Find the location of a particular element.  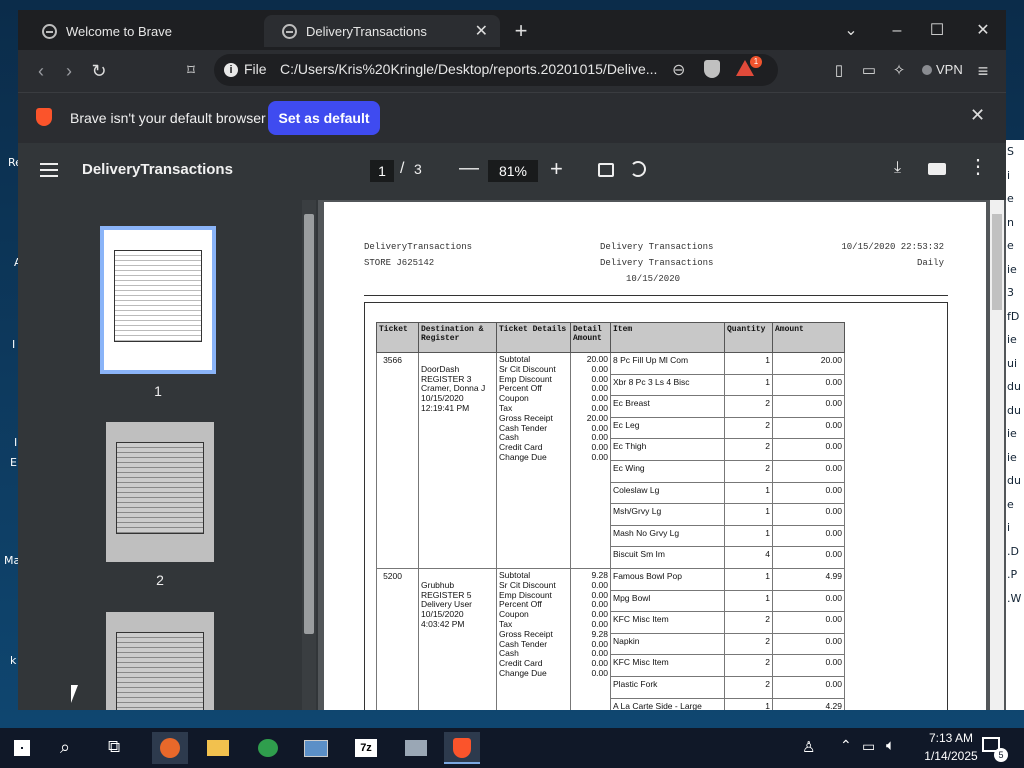

desktop-icon-label: E is located at coordinates (13, 462).